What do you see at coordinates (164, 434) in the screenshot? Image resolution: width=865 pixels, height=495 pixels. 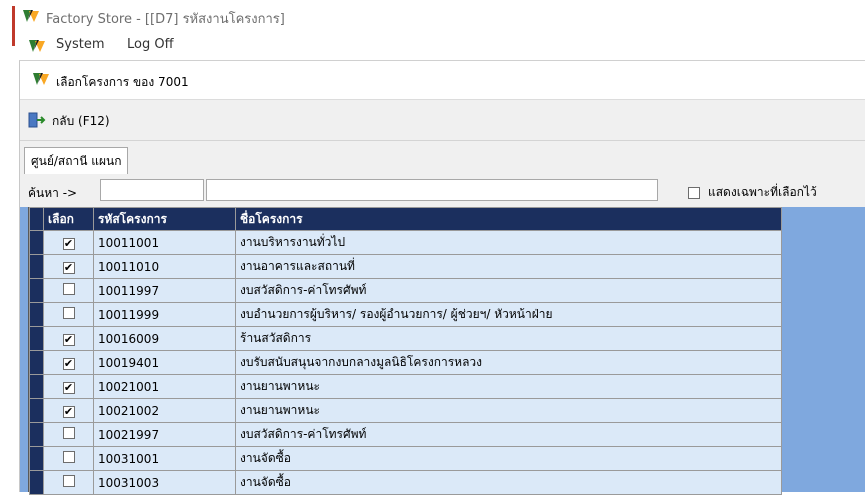 I see `project-code-cell: 10021997` at bounding box center [164, 434].